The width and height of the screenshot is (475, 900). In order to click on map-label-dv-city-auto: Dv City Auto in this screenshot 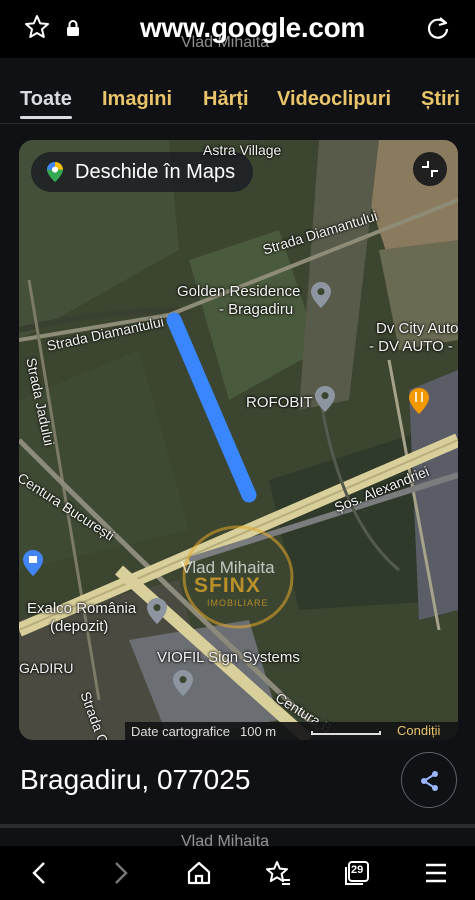, I will do `click(417, 328)`.